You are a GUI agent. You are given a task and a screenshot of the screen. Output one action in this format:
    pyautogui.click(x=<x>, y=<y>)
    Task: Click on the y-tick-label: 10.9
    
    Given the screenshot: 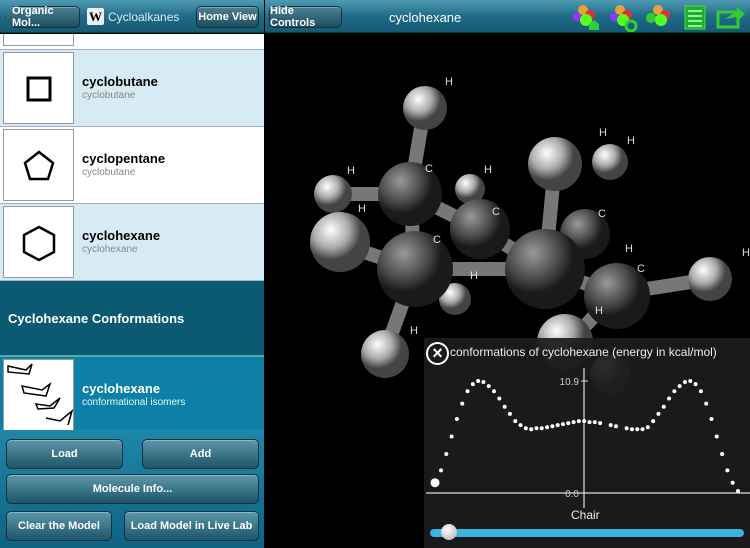 What is the action you would take?
    pyautogui.click(x=570, y=382)
    